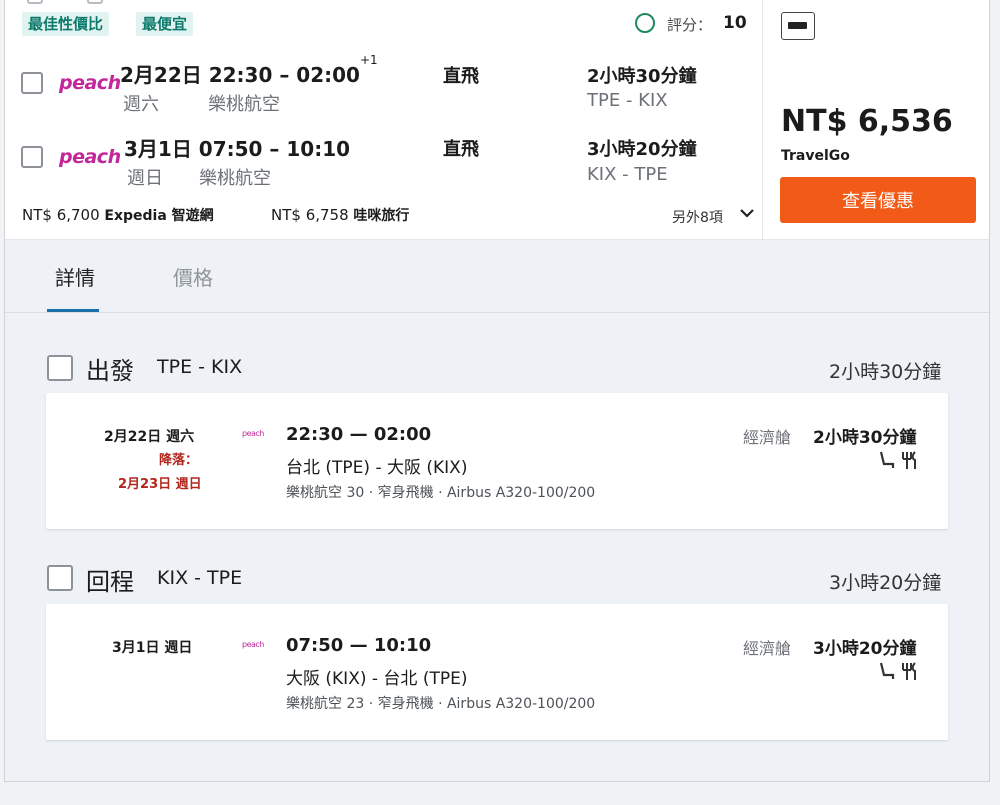 The width and height of the screenshot is (1000, 805). Describe the element at coordinates (359, 434) in the screenshot. I see `segment-time: 22:30 — 02:00` at that location.